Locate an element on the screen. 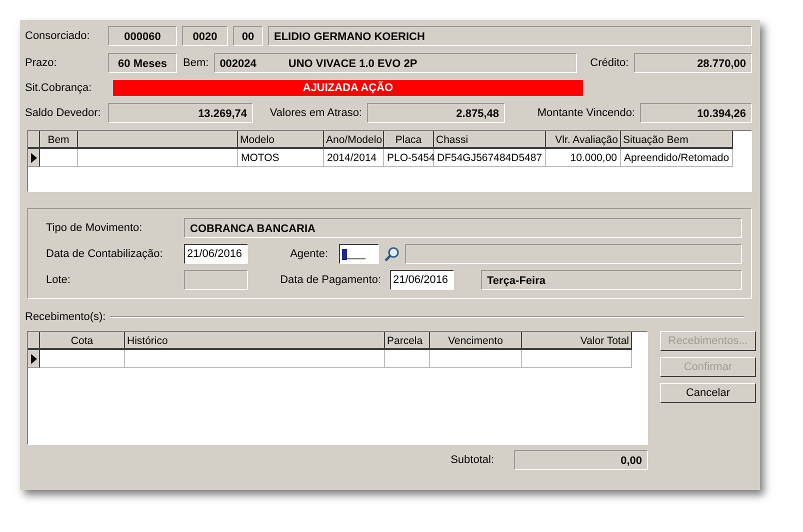 The image size is (803, 532). table-cell: Apreendido/Retomado is located at coordinates (677, 158).